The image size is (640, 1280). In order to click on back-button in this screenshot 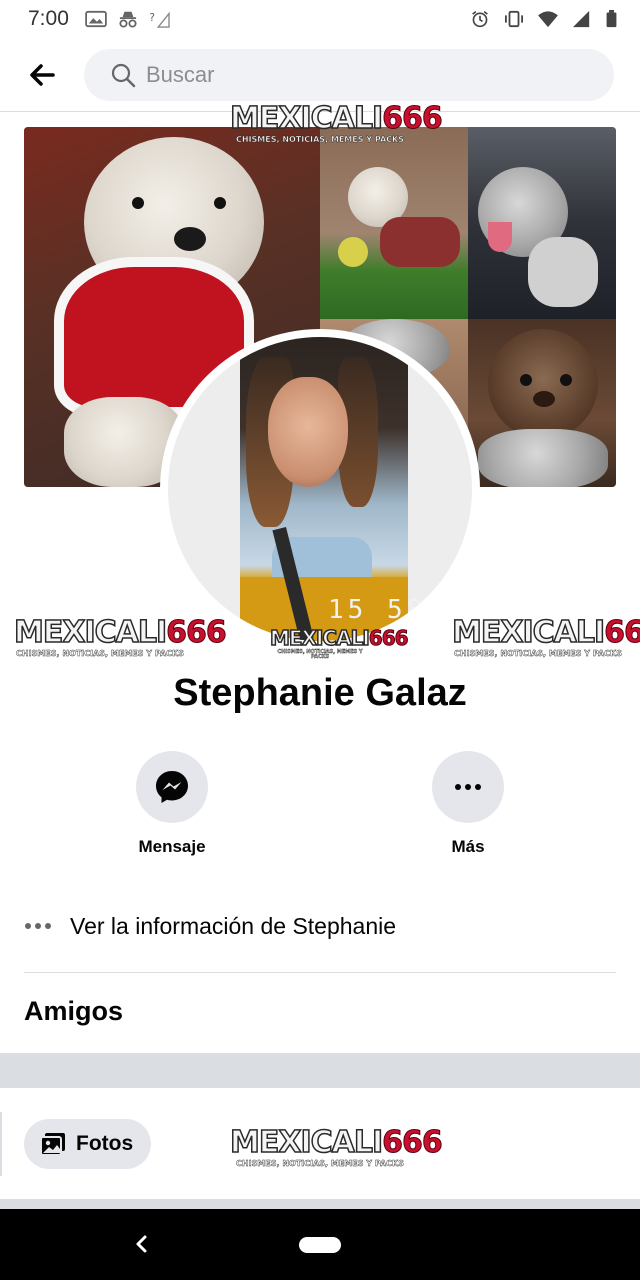, I will do `click(42, 75)`.